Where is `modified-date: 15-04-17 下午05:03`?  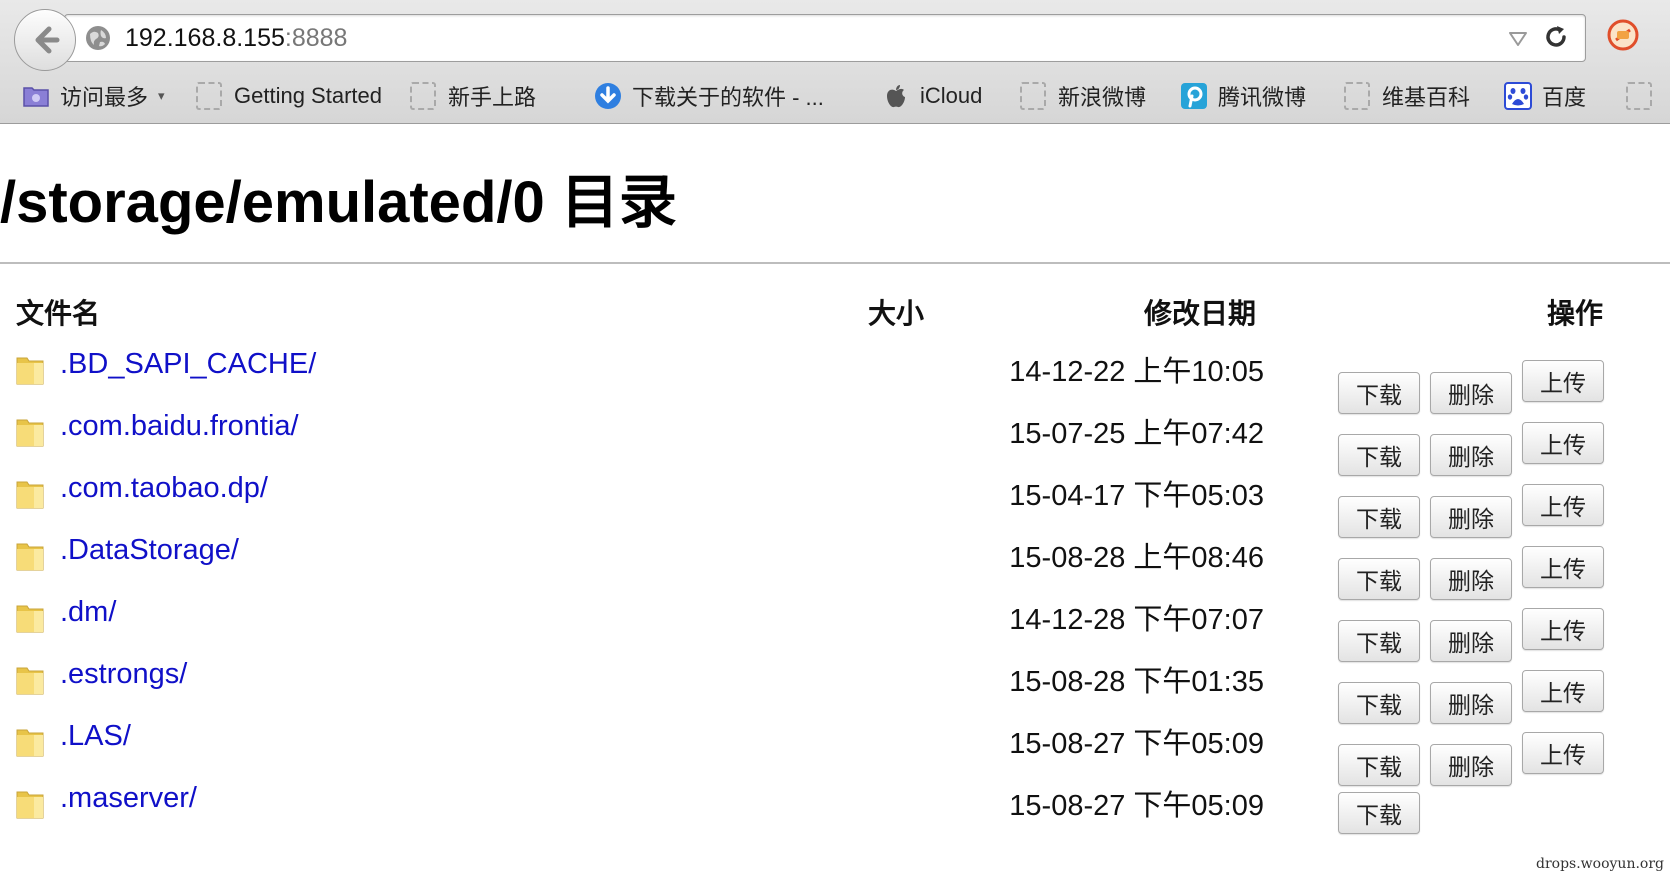
modified-date: 15-04-17 下午05:03 is located at coordinates (1136, 496).